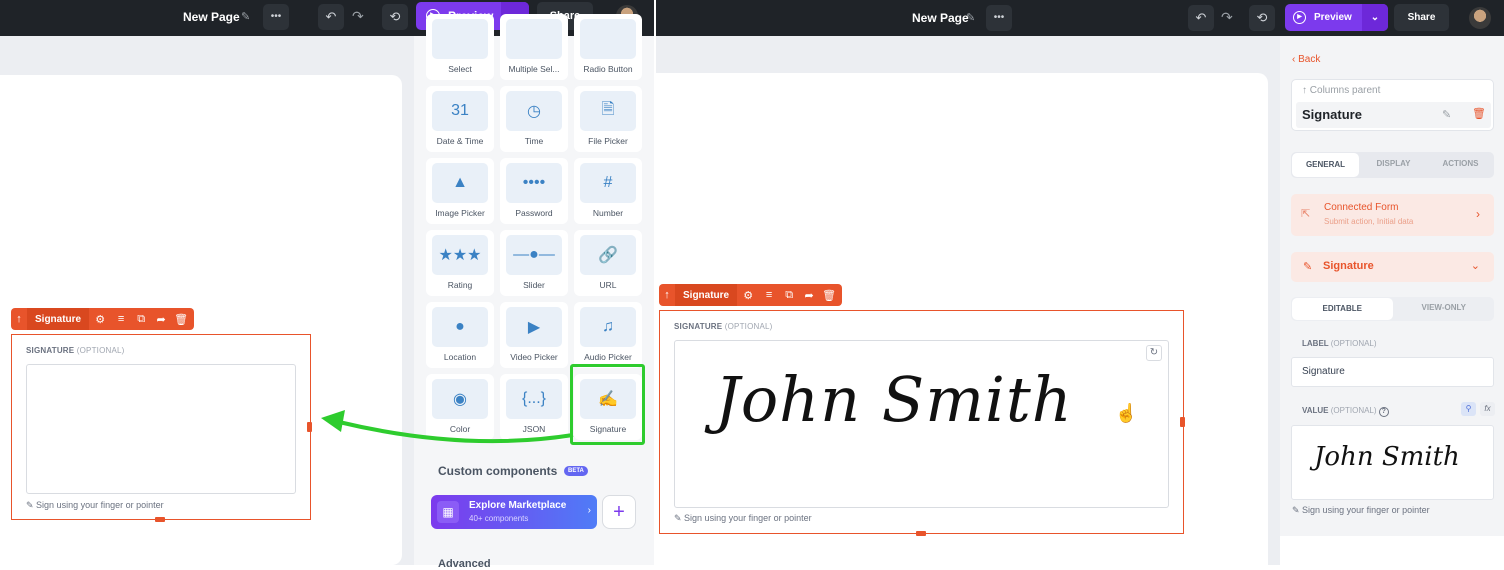 Image resolution: width=1504 pixels, height=570 pixels. I want to click on hand-cursor-icon: ☝, so click(1126, 413).